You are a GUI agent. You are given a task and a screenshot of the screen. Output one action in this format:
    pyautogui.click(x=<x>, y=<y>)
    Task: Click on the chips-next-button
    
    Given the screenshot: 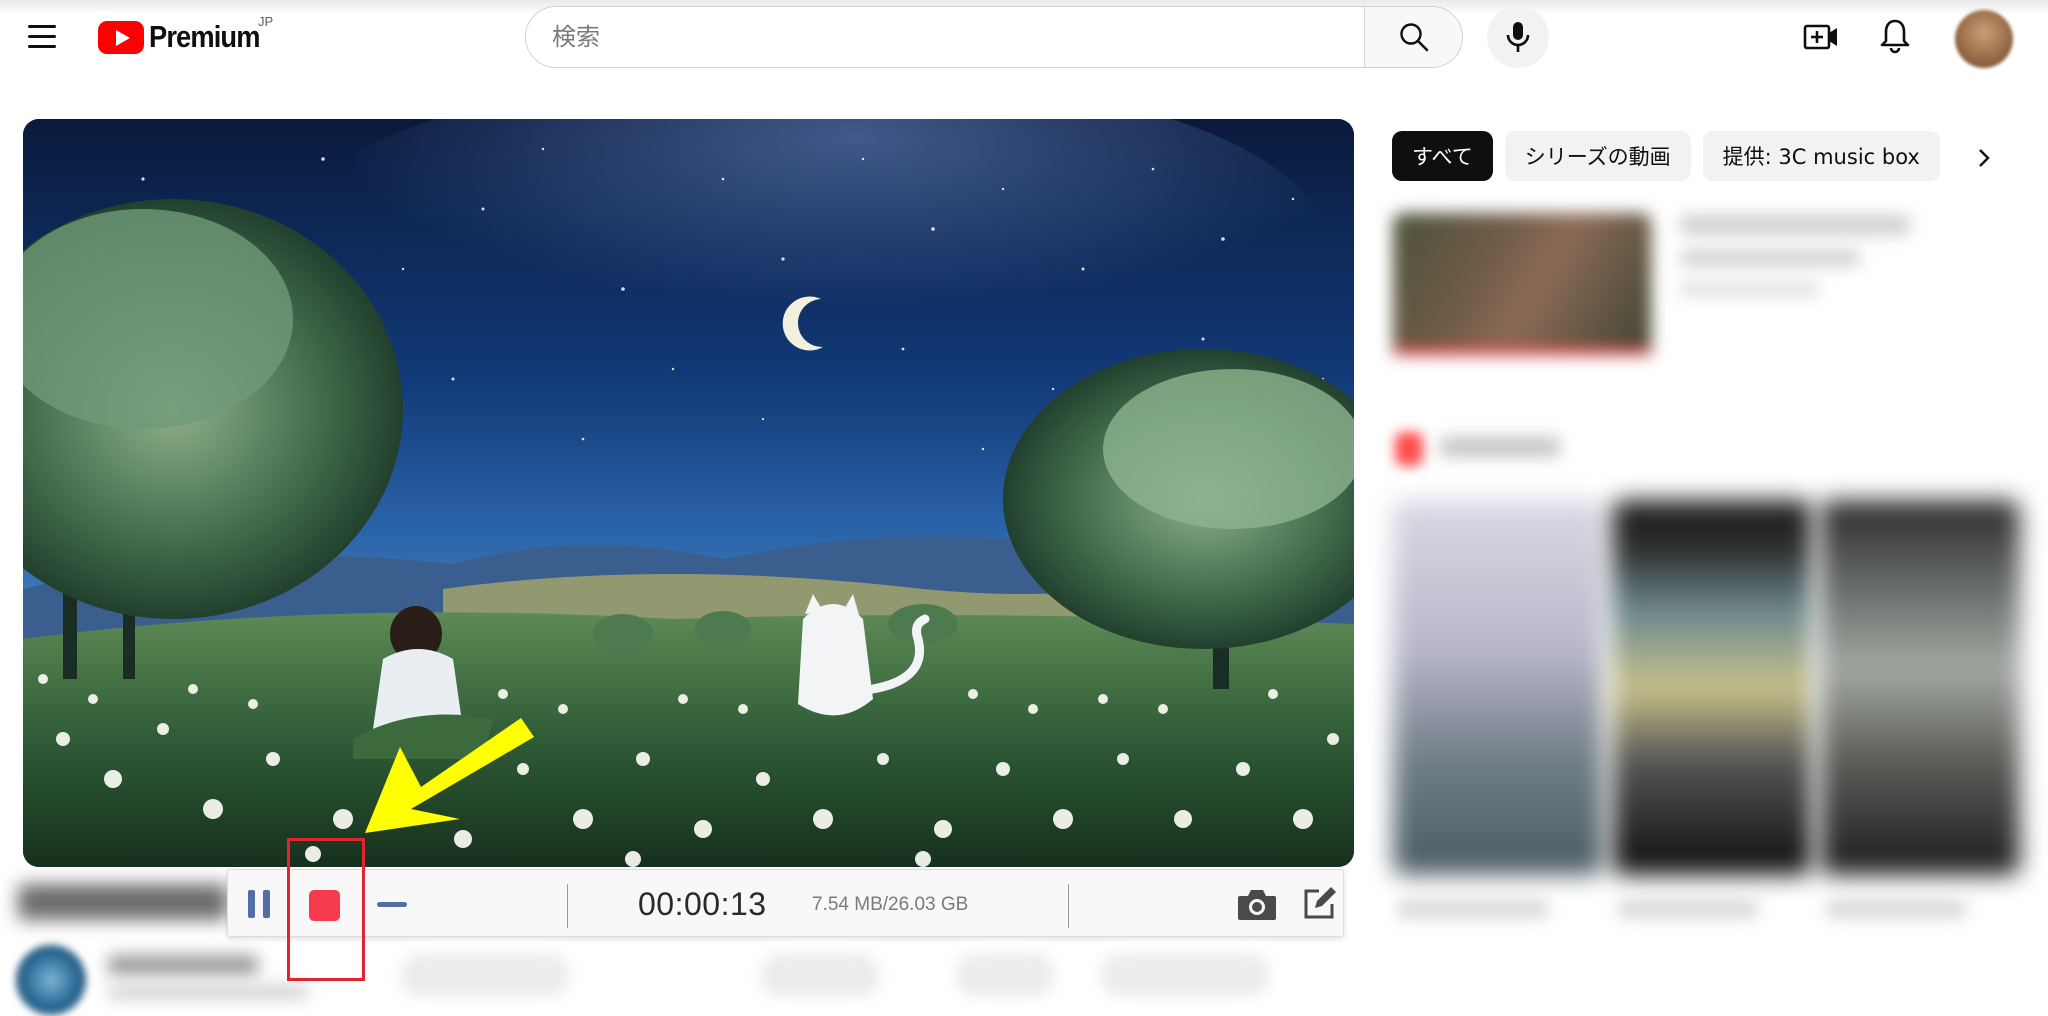 What is the action you would take?
    pyautogui.click(x=1984, y=158)
    